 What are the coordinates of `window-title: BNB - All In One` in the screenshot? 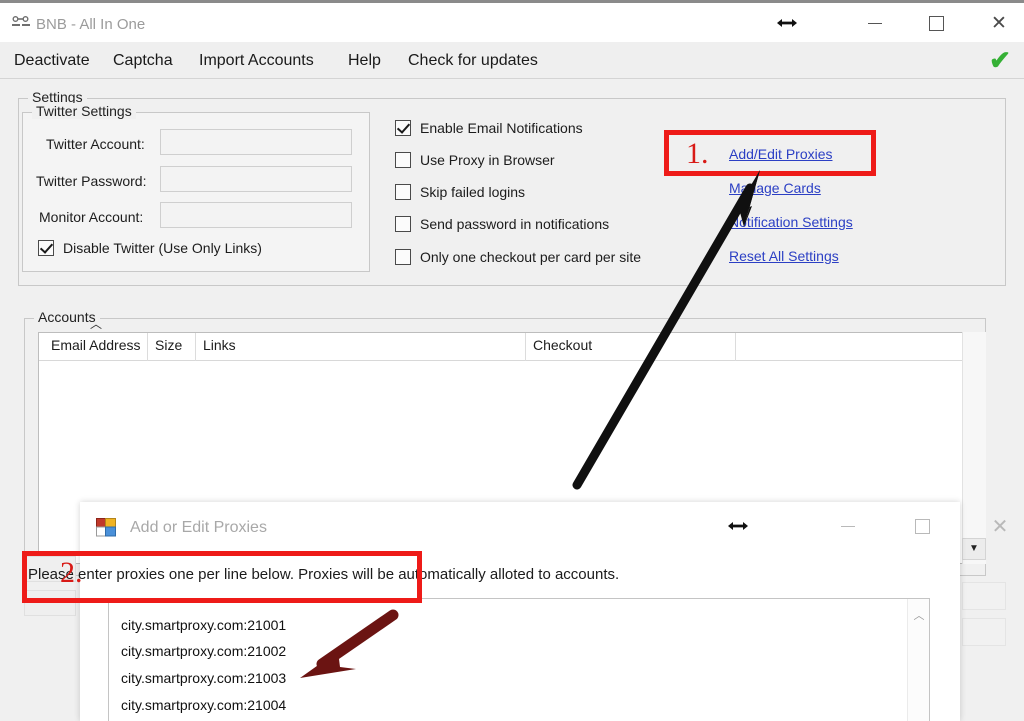 It's located at (91, 24).